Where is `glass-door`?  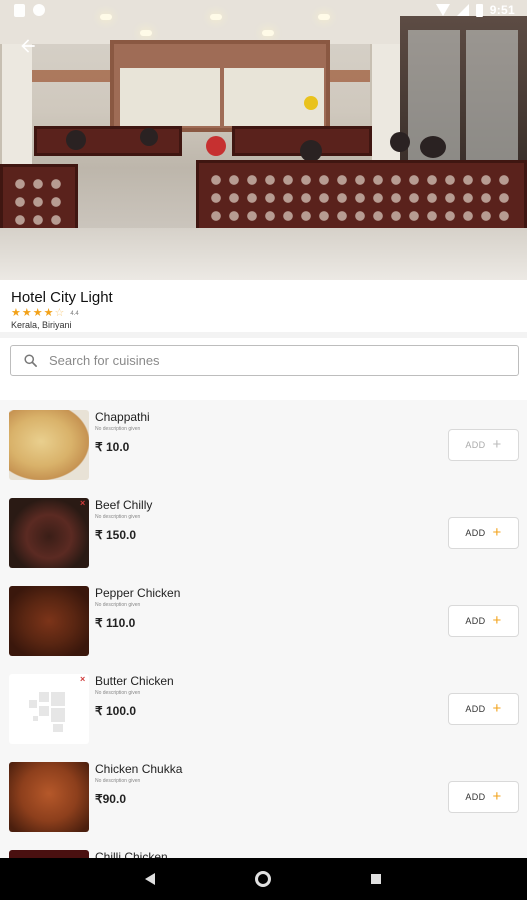
glass-door is located at coordinates (463, 91).